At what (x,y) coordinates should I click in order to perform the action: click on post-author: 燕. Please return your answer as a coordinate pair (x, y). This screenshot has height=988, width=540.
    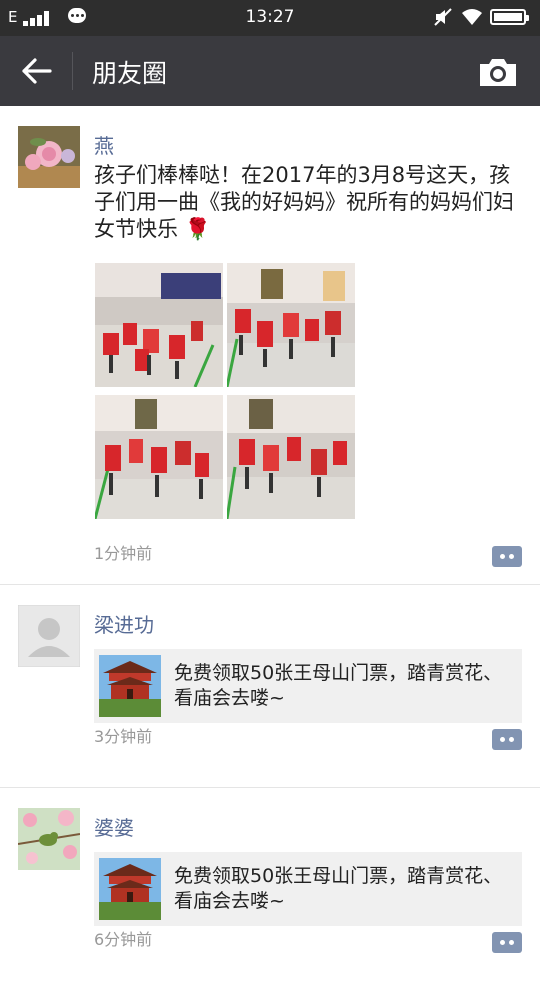
    Looking at the image, I should click on (104, 144).